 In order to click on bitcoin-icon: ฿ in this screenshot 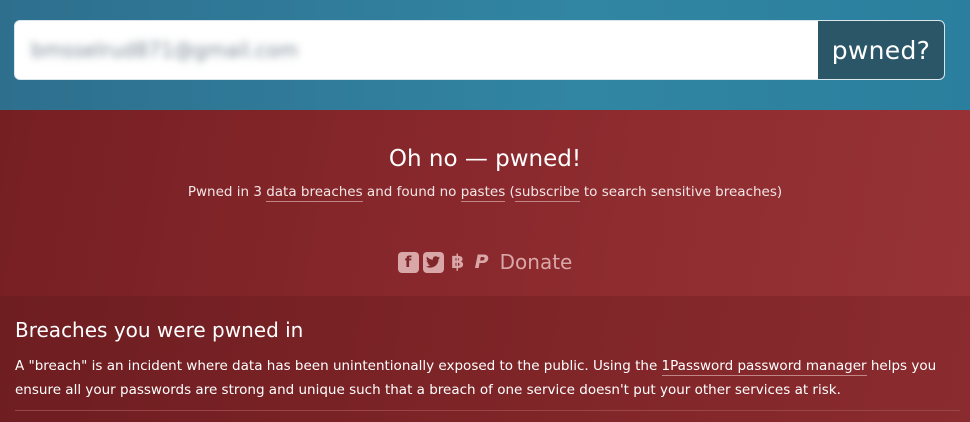, I will do `click(458, 262)`.